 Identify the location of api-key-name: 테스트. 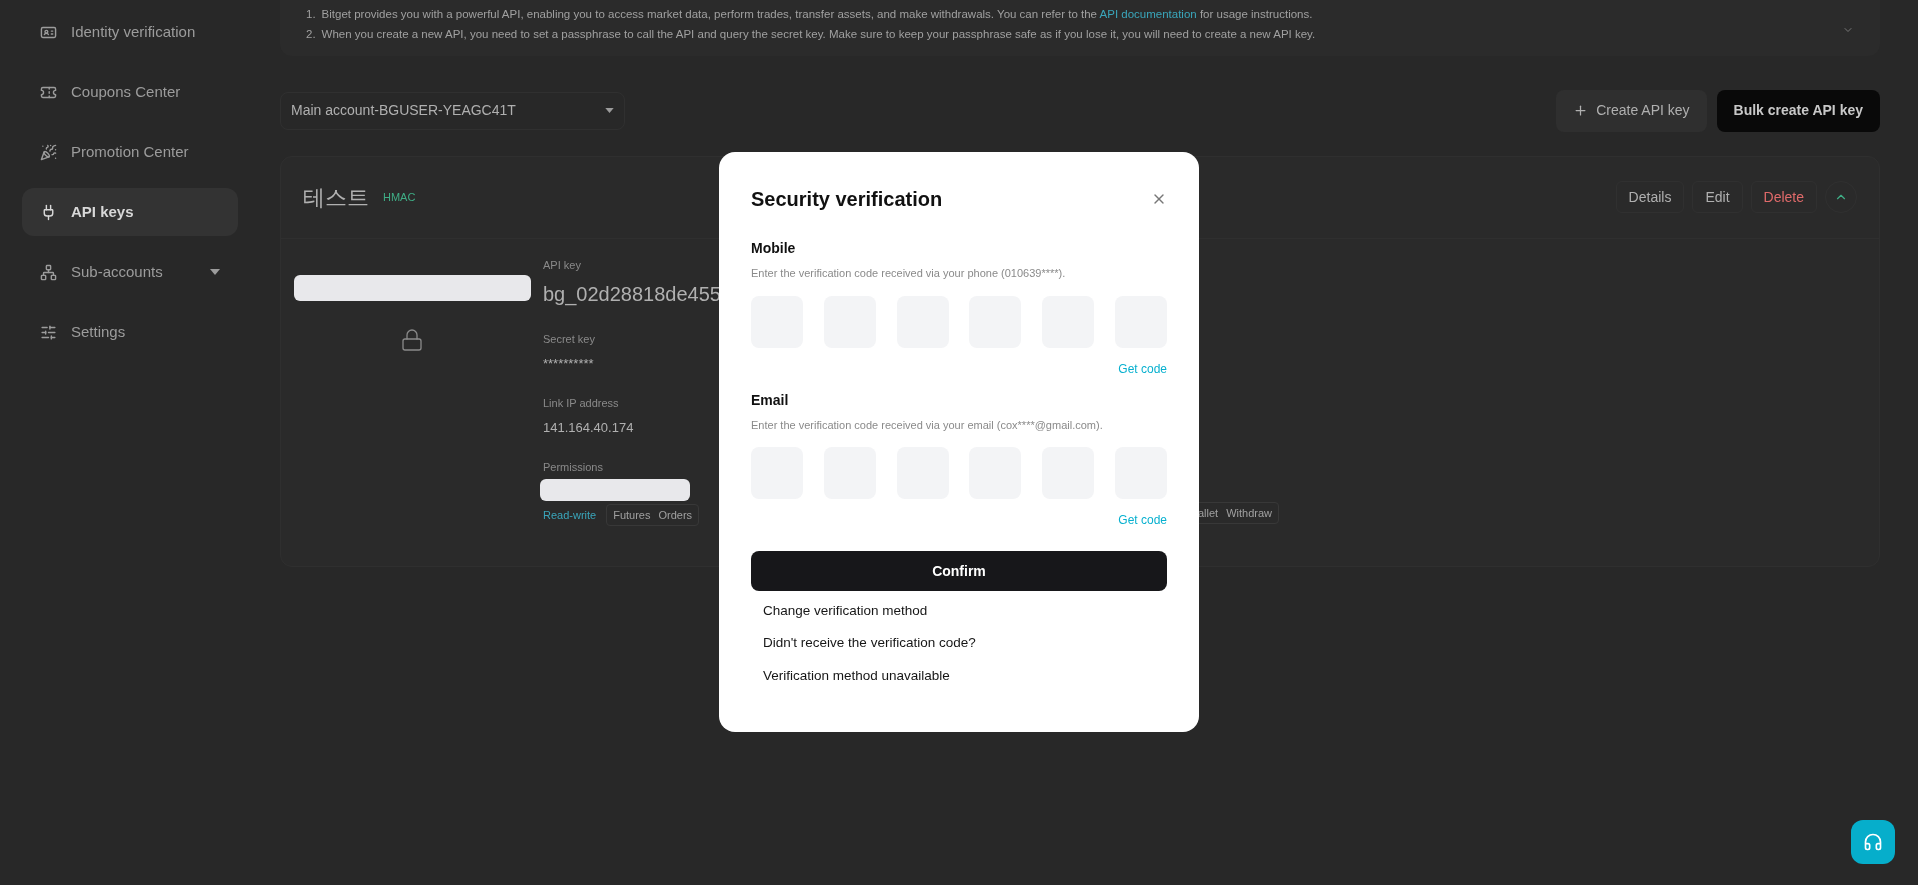
(336, 197).